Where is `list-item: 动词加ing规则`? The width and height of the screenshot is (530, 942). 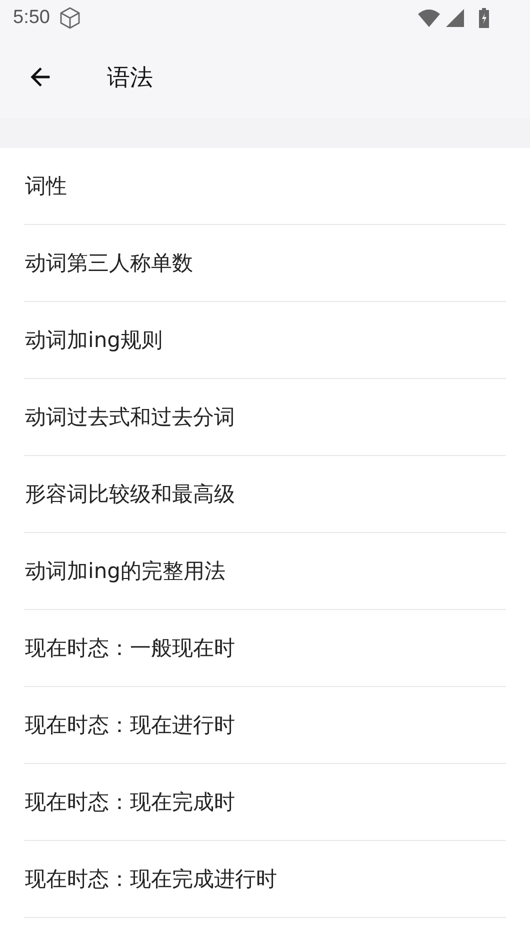
list-item: 动词加ing规则 is located at coordinates (265, 340).